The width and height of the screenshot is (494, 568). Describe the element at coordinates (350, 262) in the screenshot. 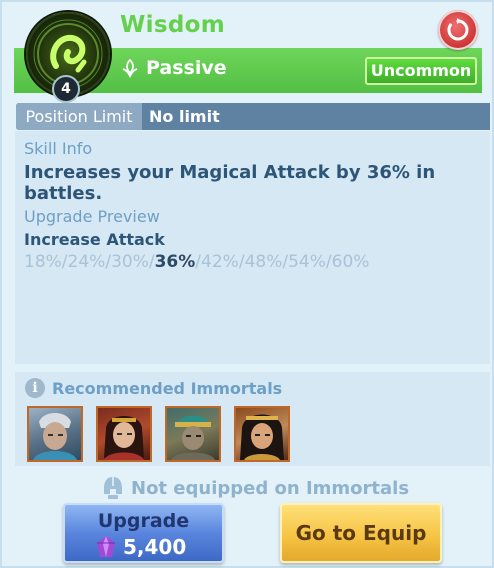

I see `upgrade-level-value: 60%` at that location.